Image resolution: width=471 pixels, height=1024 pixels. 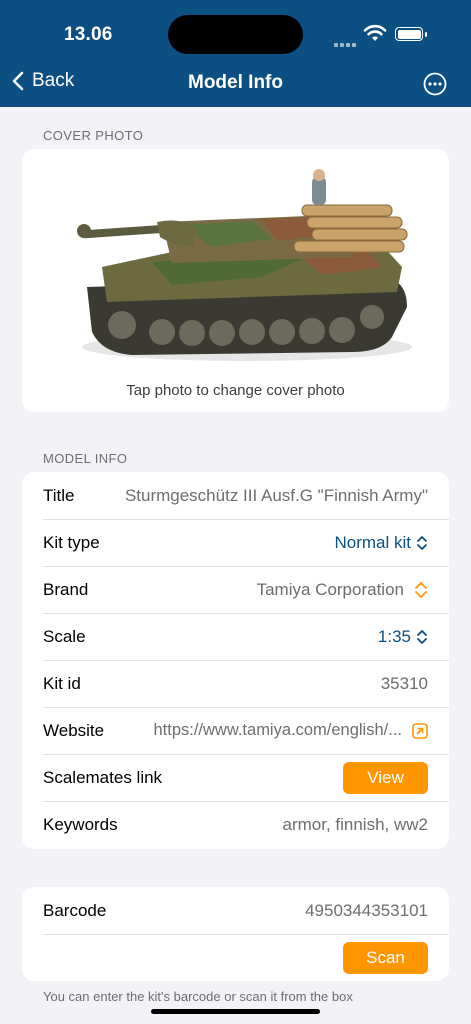 What do you see at coordinates (235, 1011) in the screenshot?
I see `home-indicator` at bounding box center [235, 1011].